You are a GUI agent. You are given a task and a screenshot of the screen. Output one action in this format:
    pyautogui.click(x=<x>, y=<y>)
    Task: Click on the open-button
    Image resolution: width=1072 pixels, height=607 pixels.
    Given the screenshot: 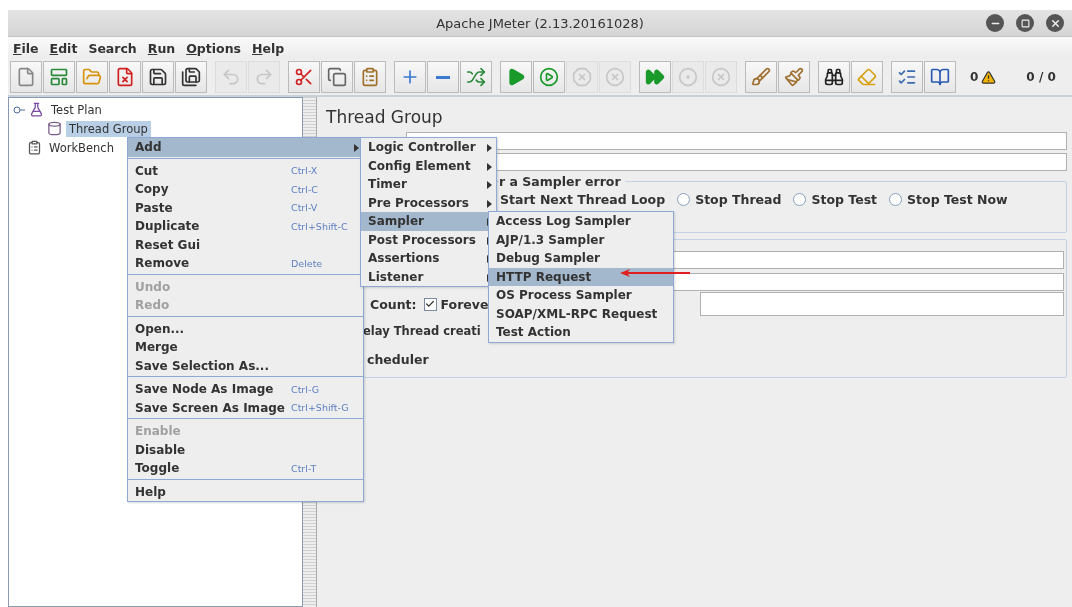 What is the action you would take?
    pyautogui.click(x=92, y=77)
    